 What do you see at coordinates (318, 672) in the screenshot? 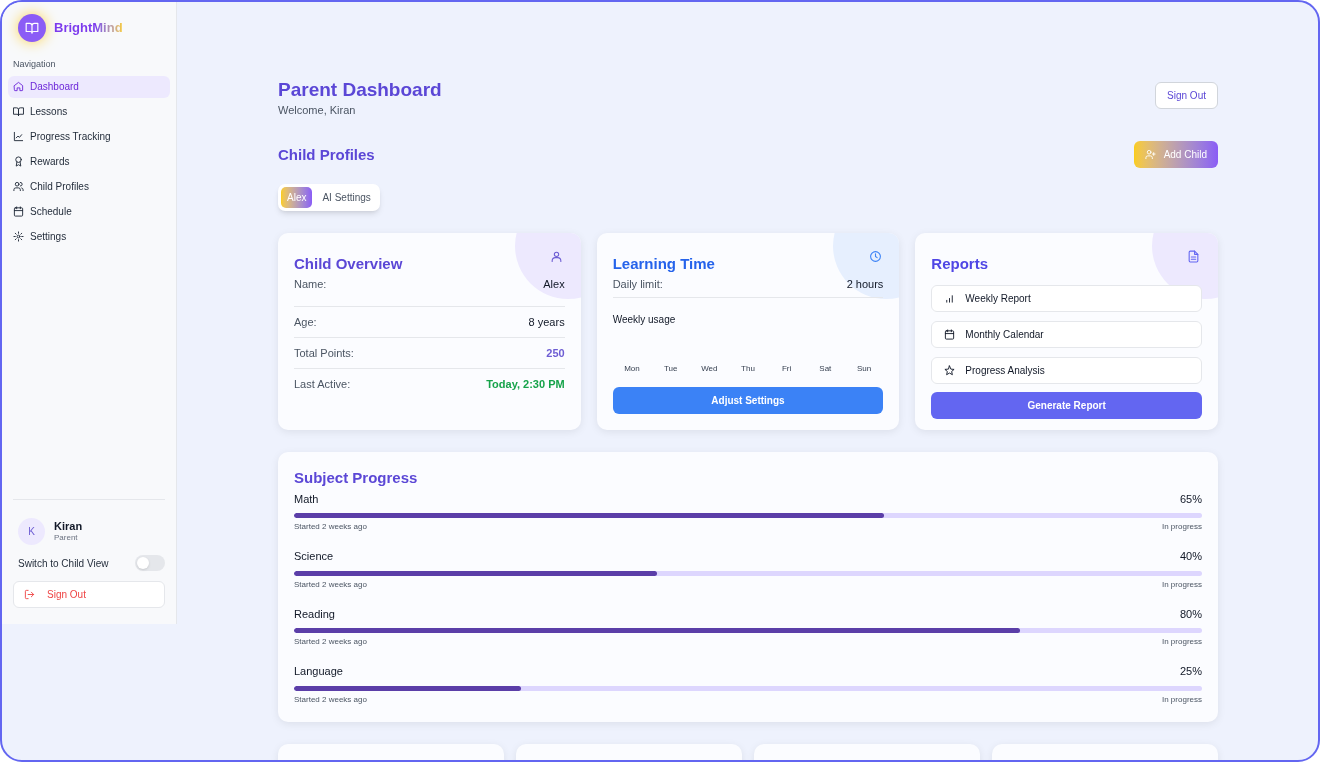
I see `subject-name: Language` at bounding box center [318, 672].